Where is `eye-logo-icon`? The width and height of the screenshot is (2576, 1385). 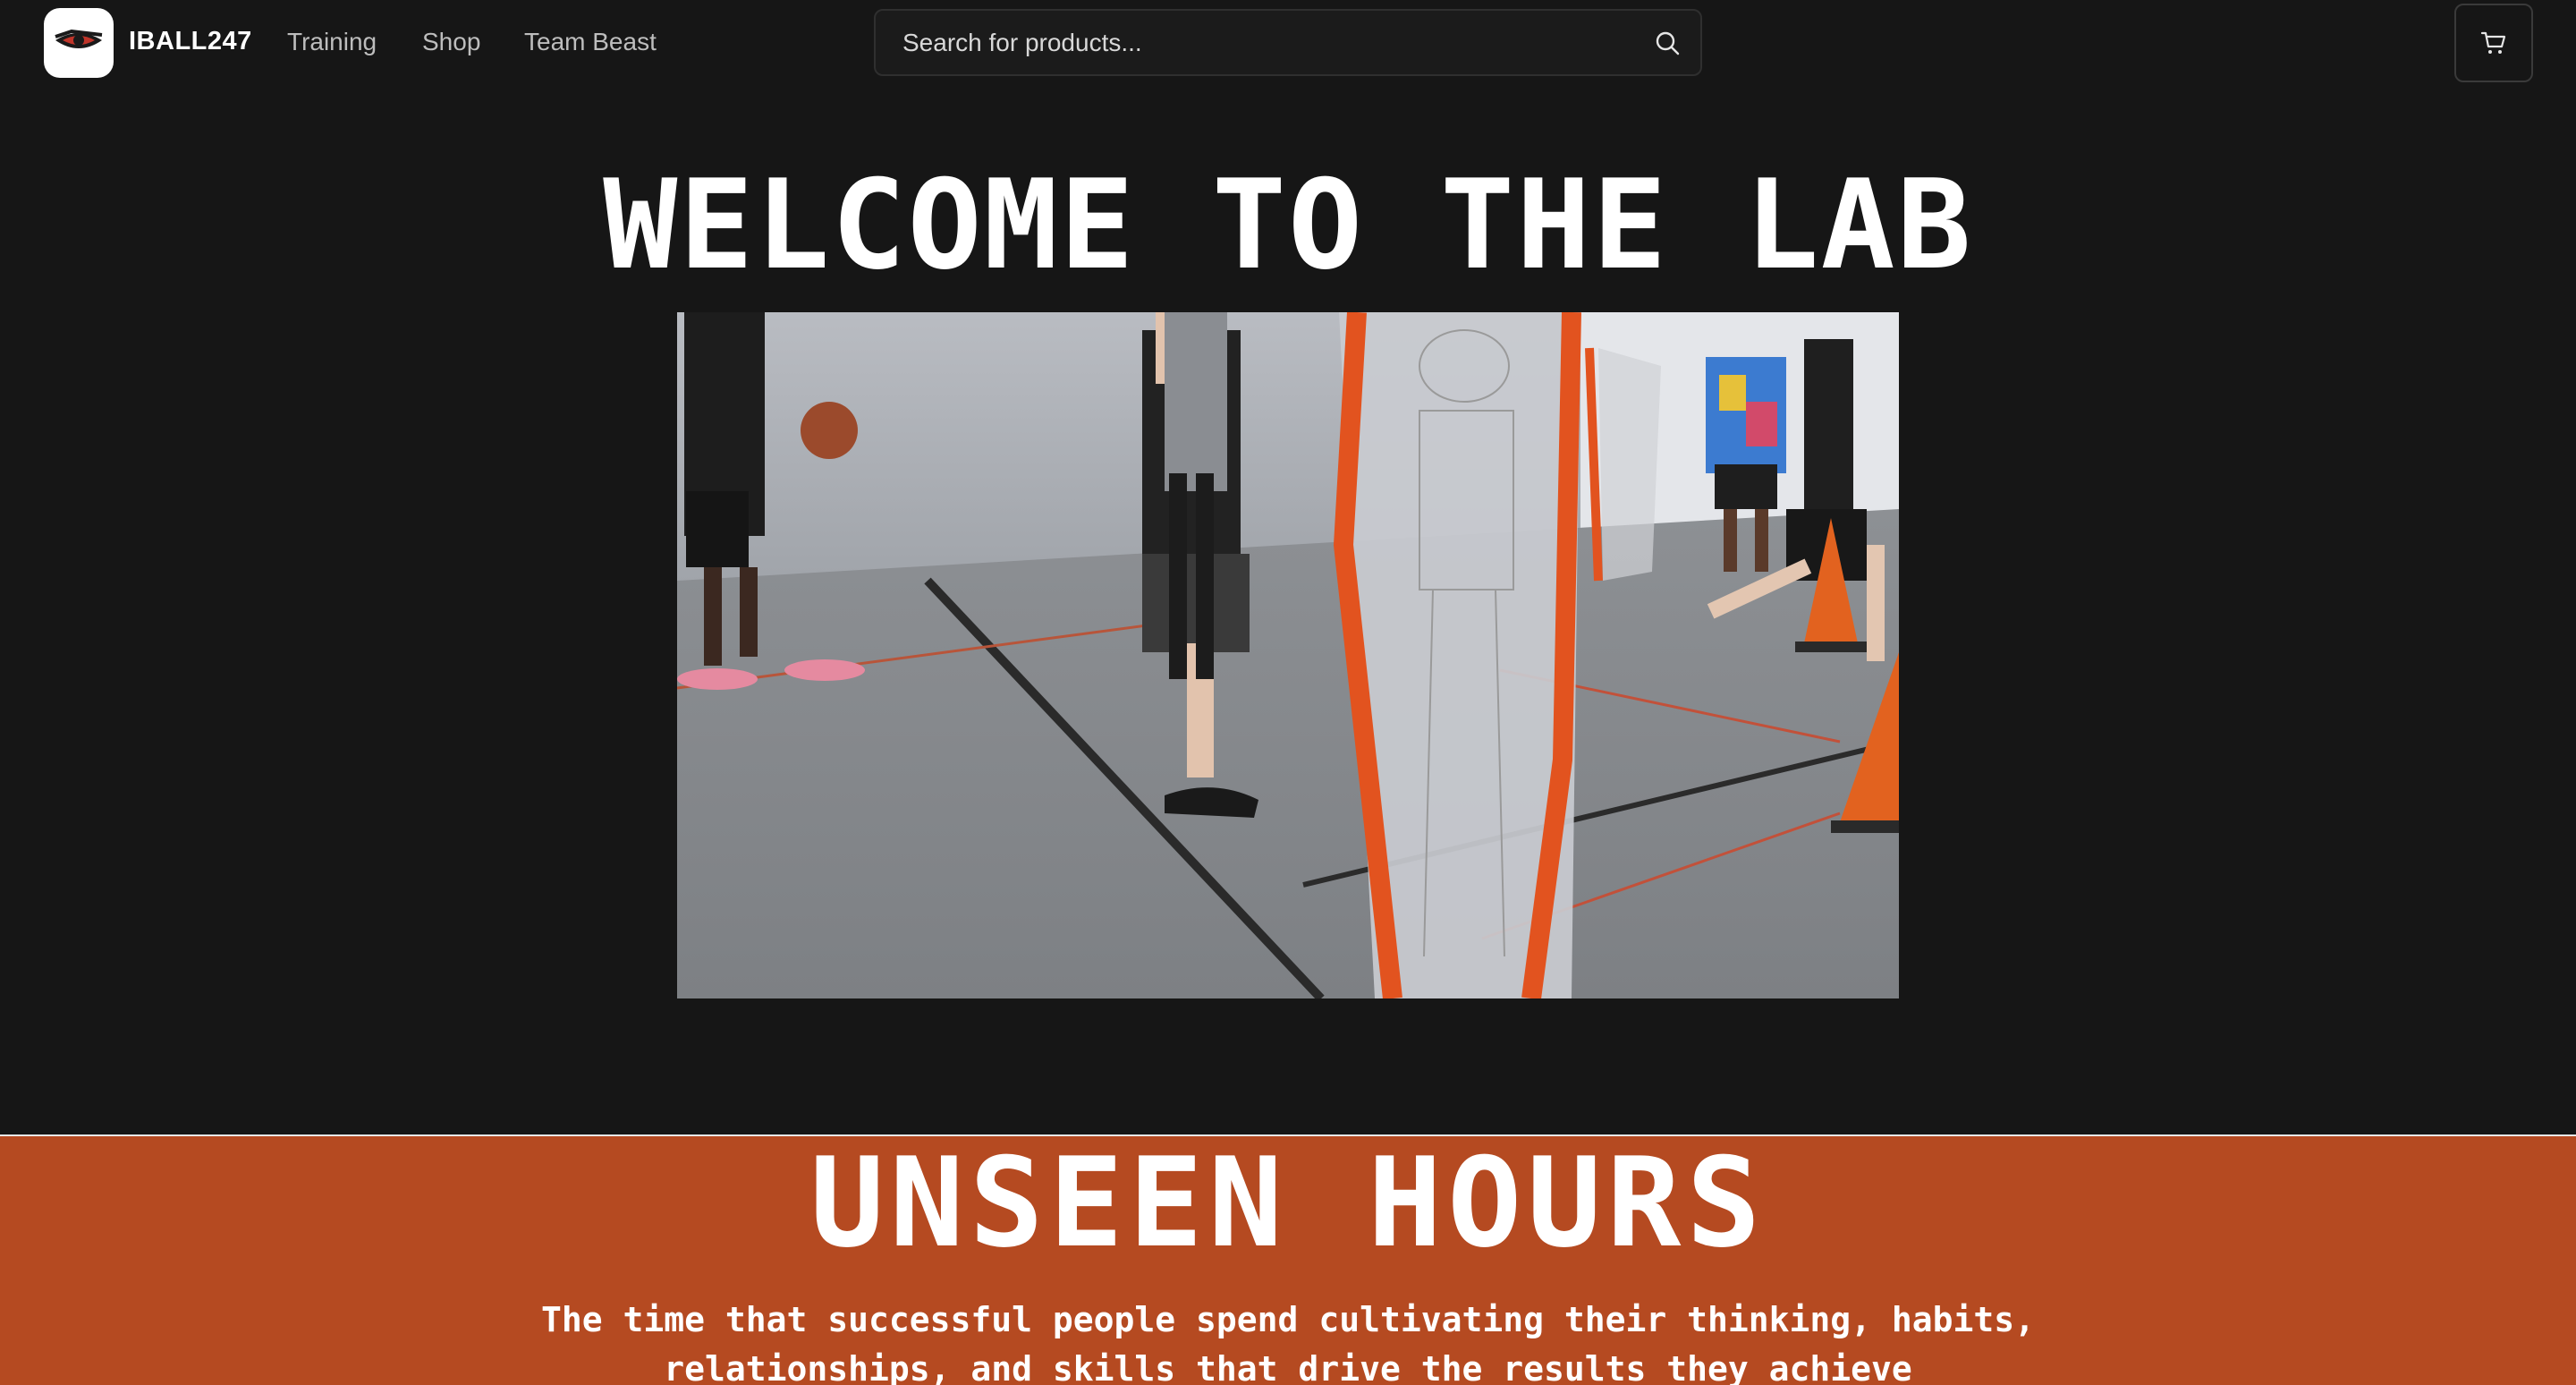
eye-logo-icon is located at coordinates (79, 38).